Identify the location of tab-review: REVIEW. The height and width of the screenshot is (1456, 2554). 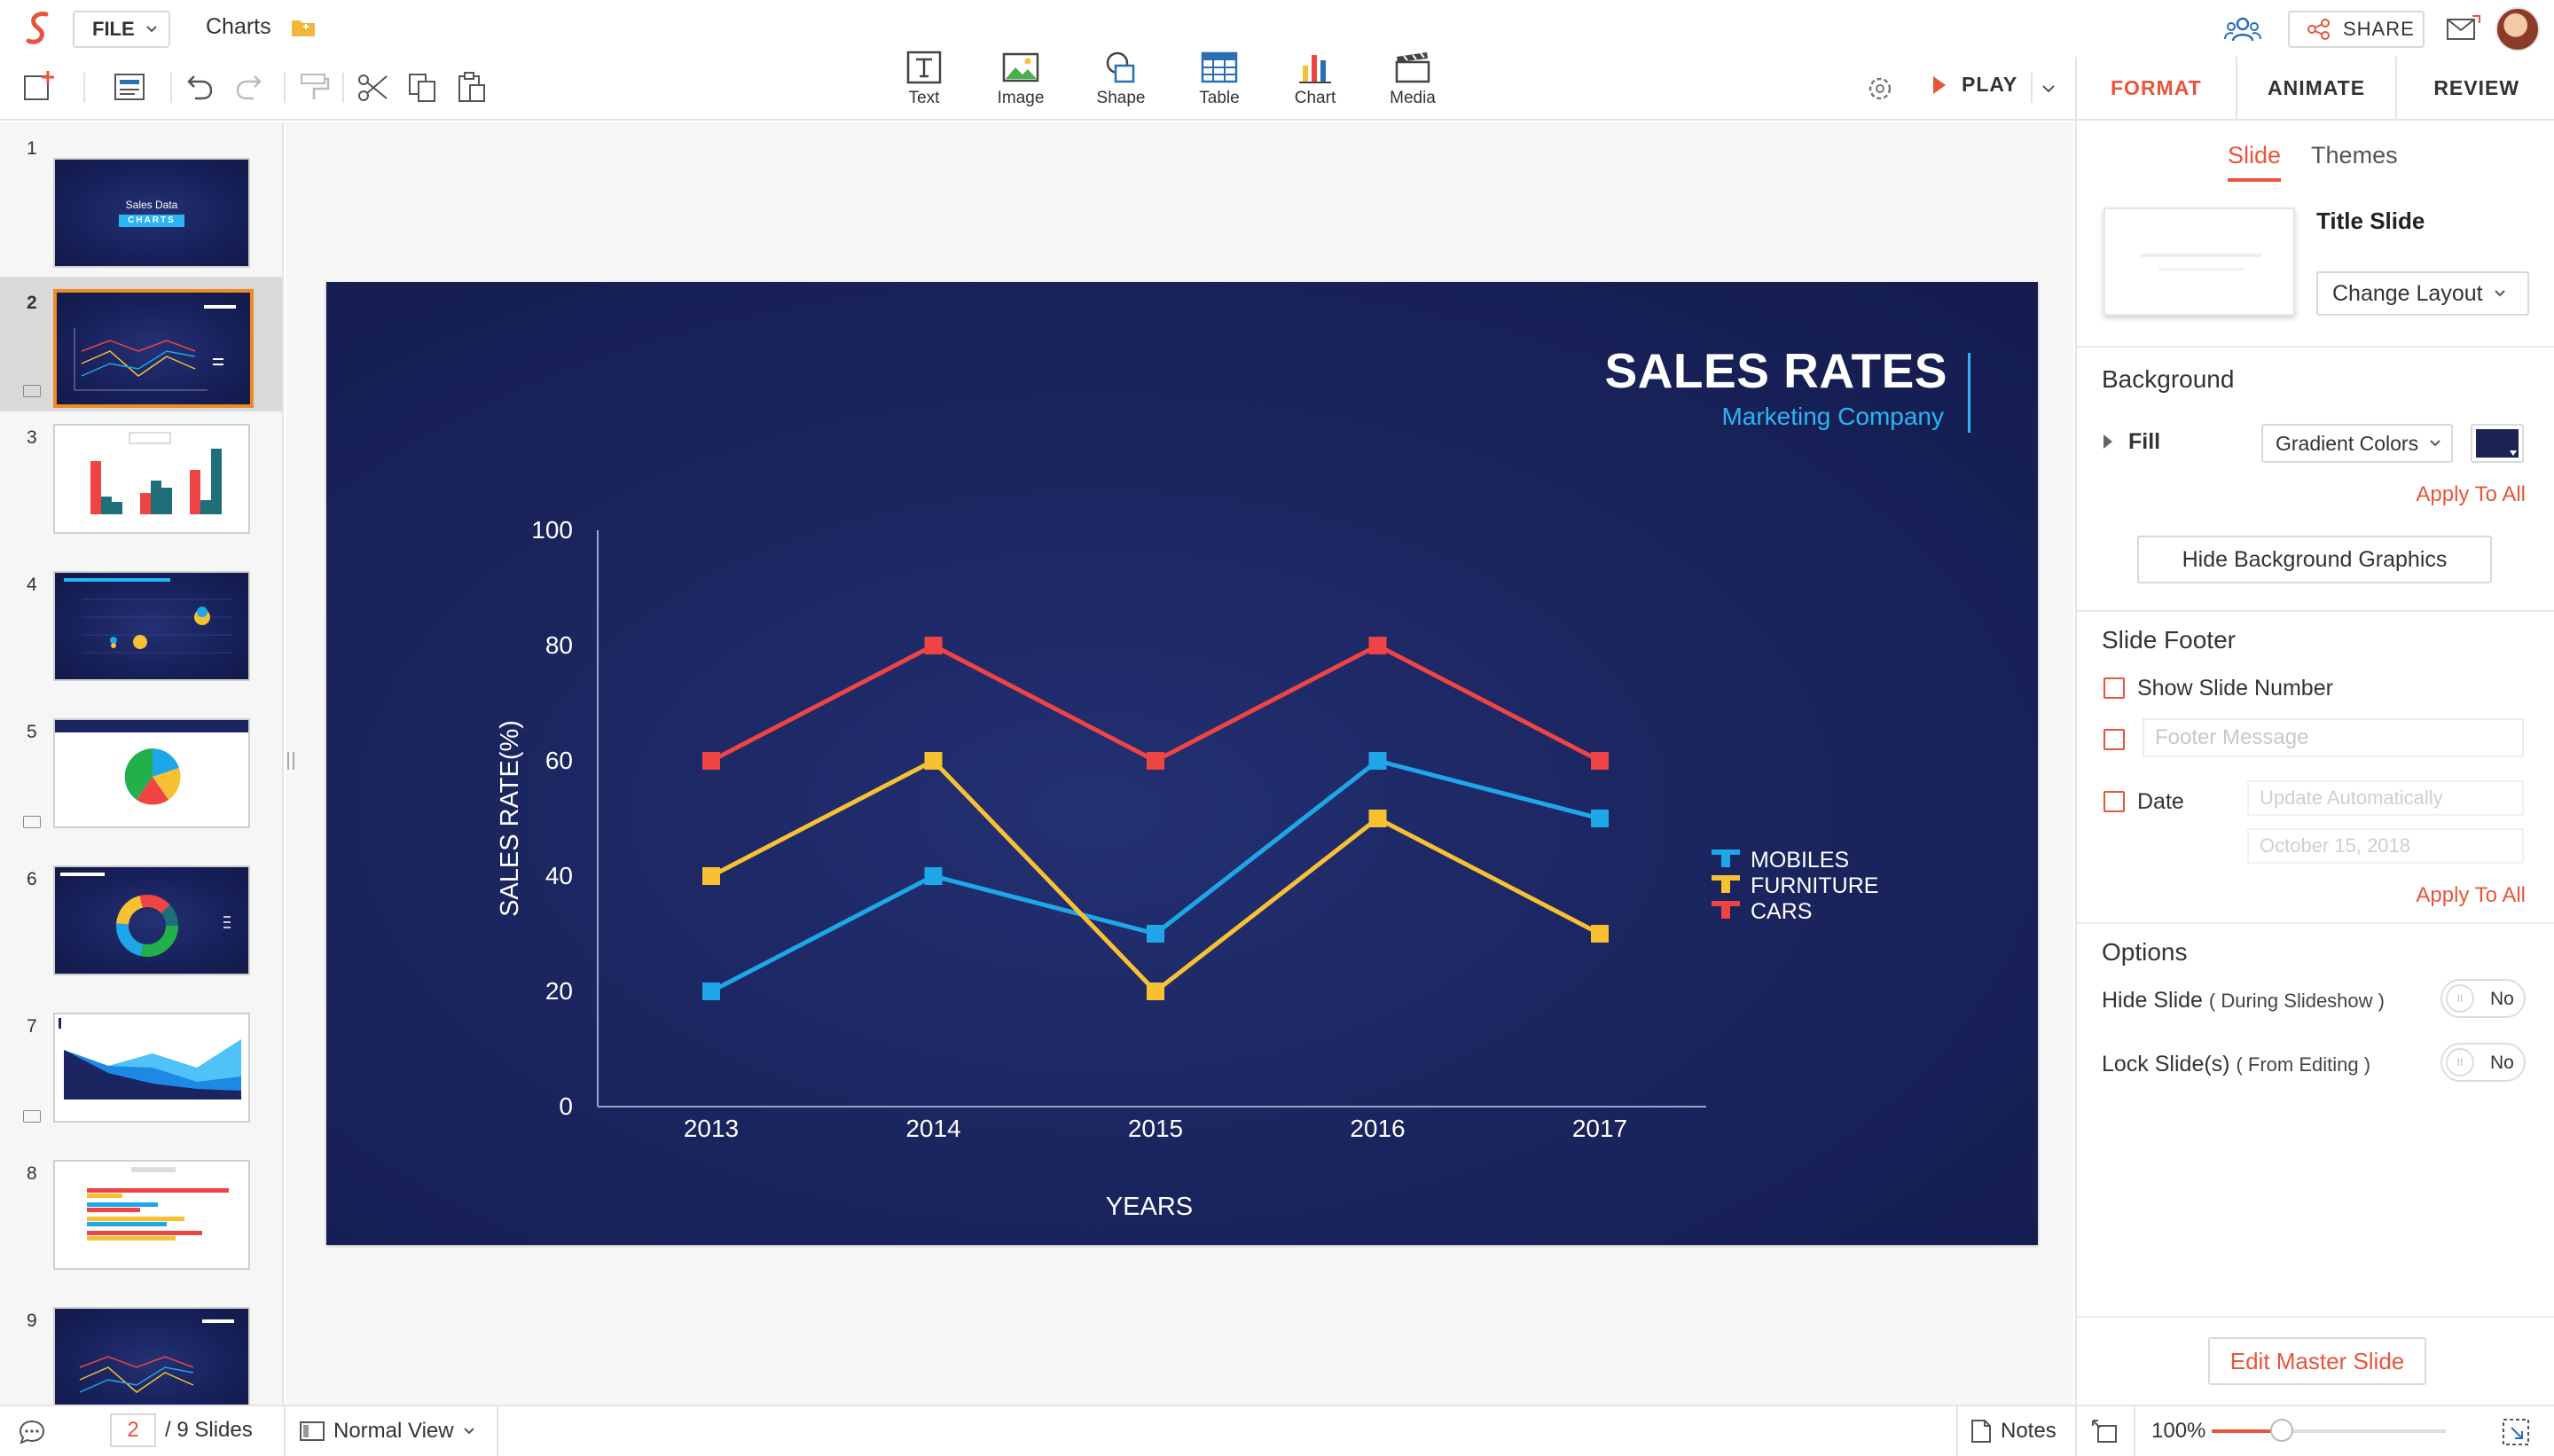
(2475, 88).